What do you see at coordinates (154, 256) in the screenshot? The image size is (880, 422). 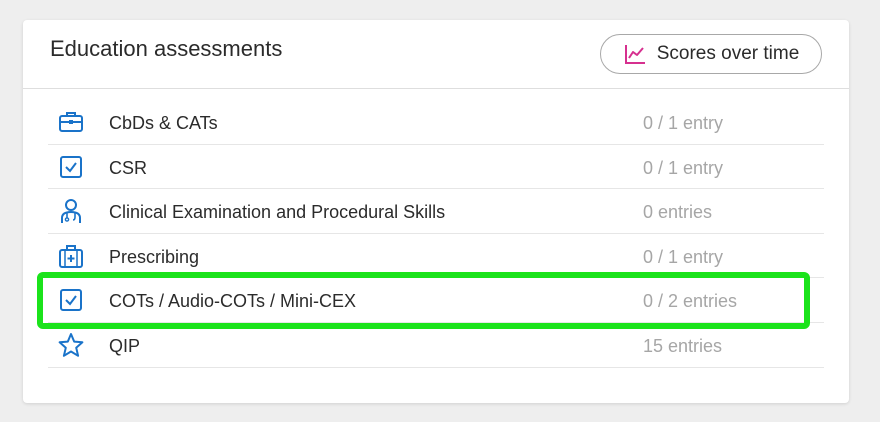 I see `item-label: Prescribing` at bounding box center [154, 256].